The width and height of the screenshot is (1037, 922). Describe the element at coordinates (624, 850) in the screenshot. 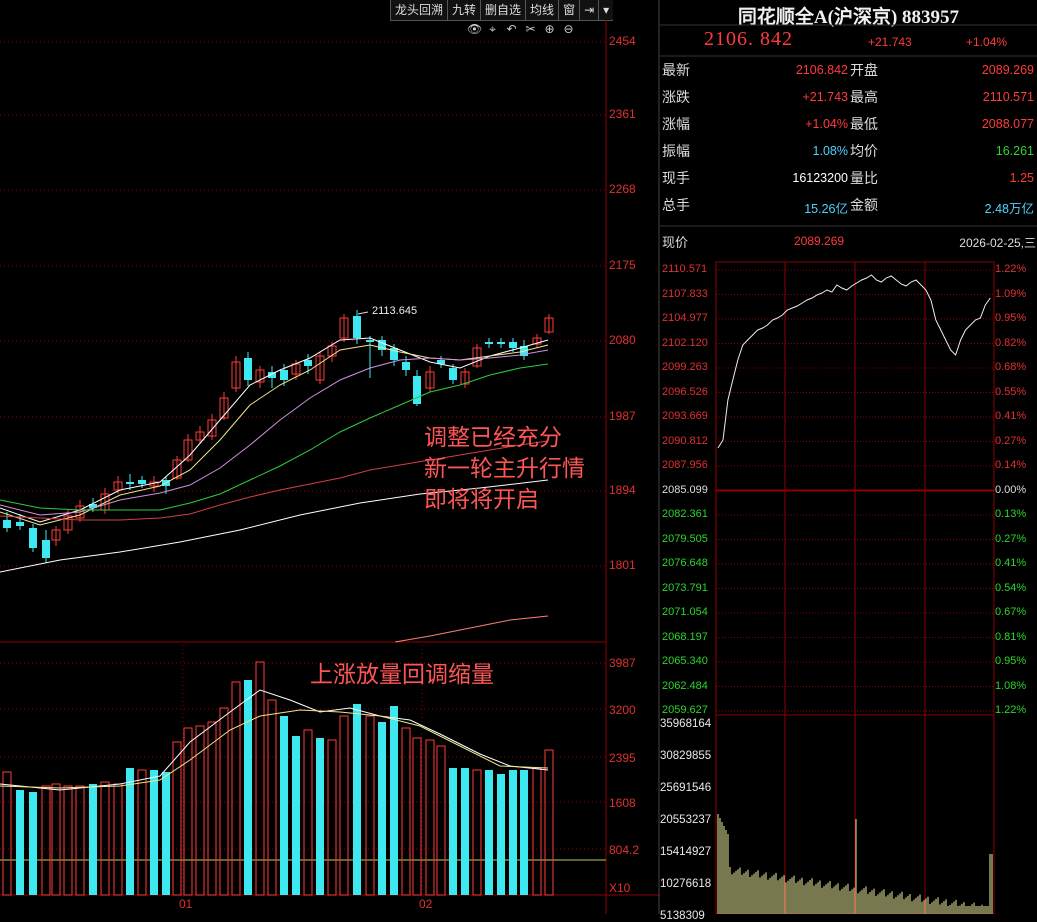

I see `volume-tick: 804.2` at that location.